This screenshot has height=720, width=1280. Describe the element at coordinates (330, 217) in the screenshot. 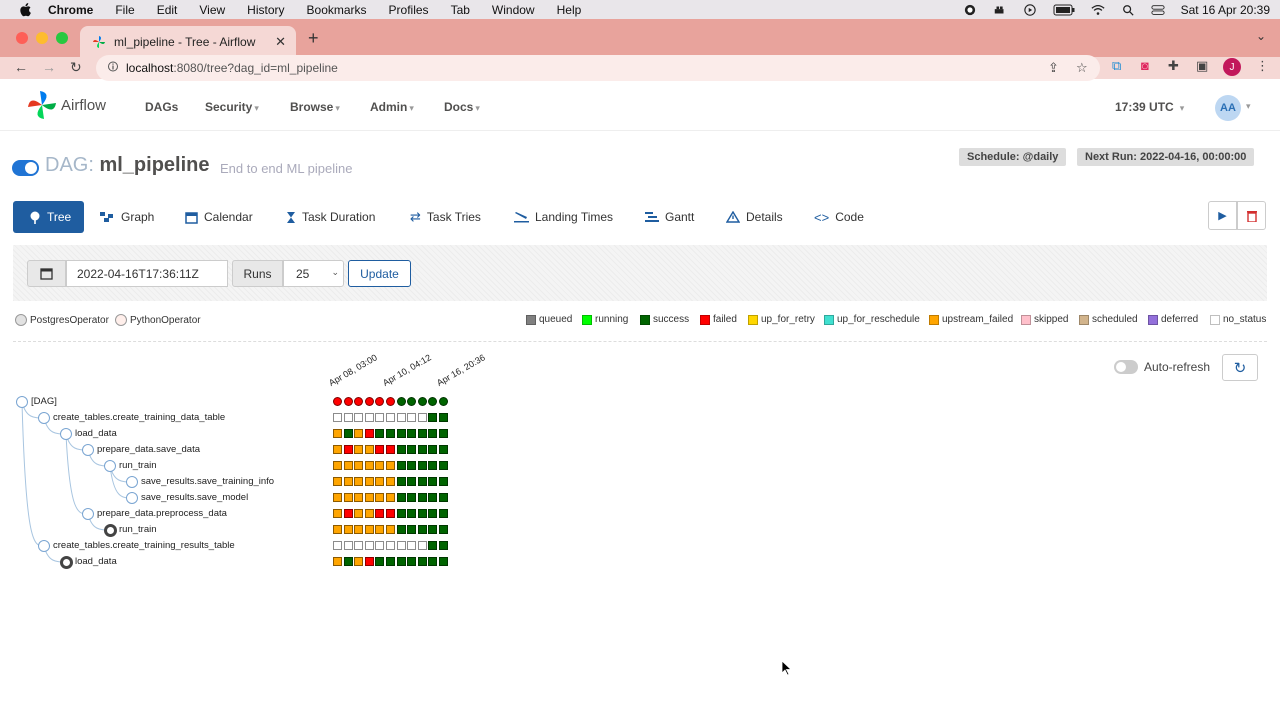

I see `tab-task-duration: Task Duration` at that location.